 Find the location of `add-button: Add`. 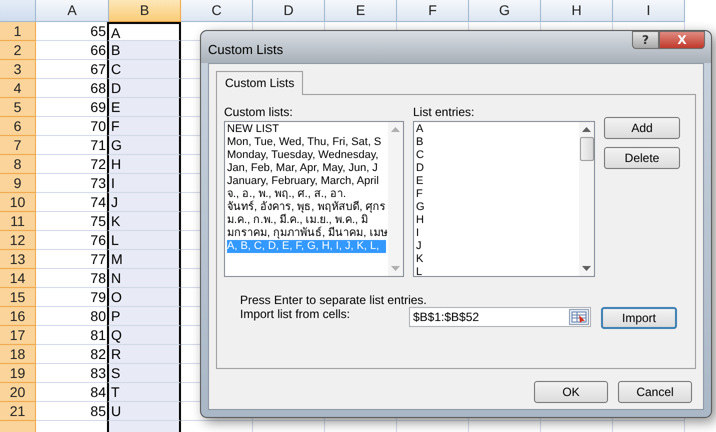

add-button: Add is located at coordinates (642, 128).